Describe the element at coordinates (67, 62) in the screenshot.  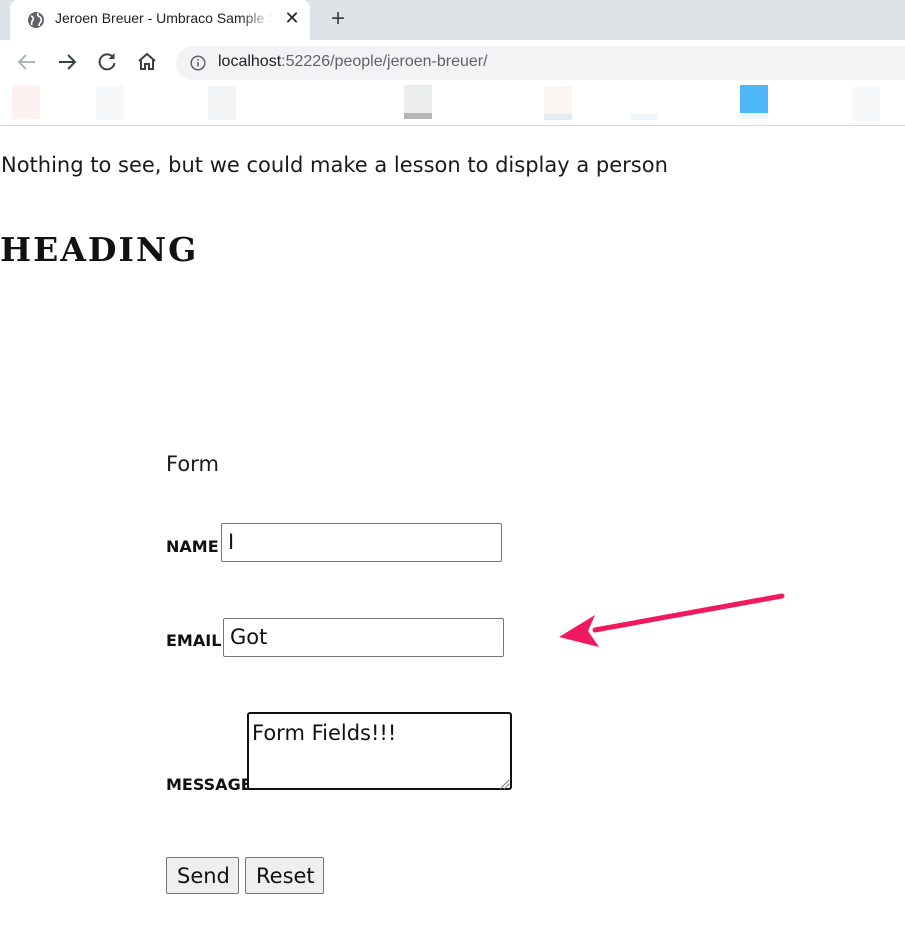
I see `forward-icon` at that location.